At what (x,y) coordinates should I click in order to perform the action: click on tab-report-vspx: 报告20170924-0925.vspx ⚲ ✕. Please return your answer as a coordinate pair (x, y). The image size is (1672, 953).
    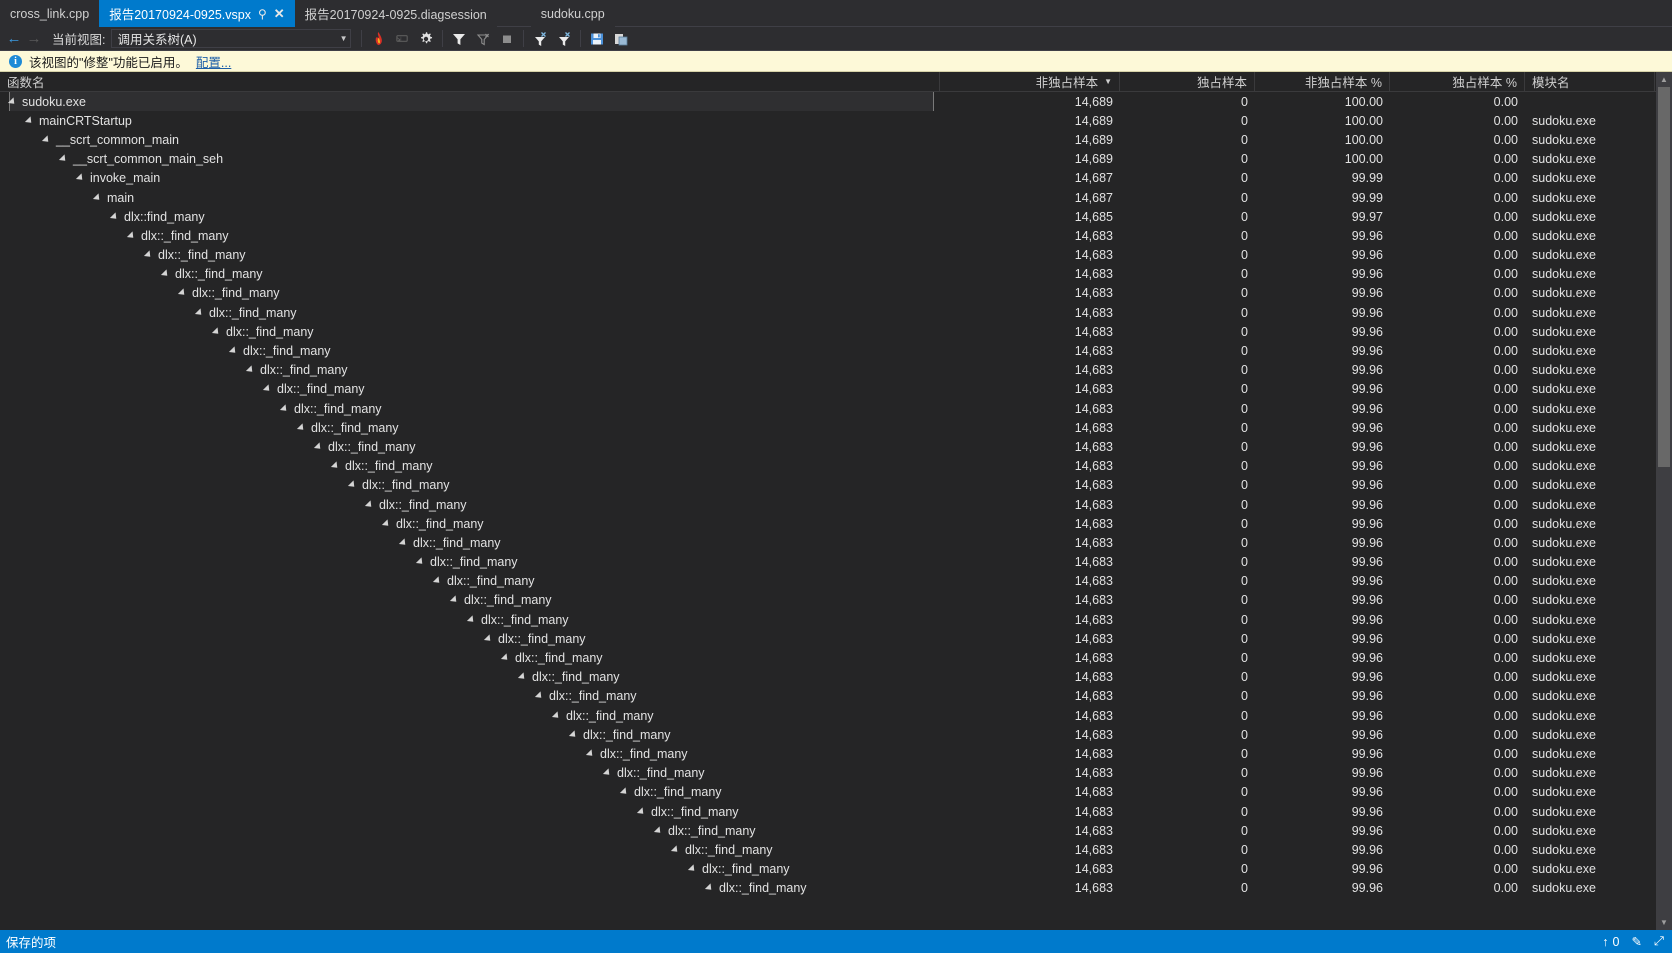
    Looking at the image, I should click on (197, 13).